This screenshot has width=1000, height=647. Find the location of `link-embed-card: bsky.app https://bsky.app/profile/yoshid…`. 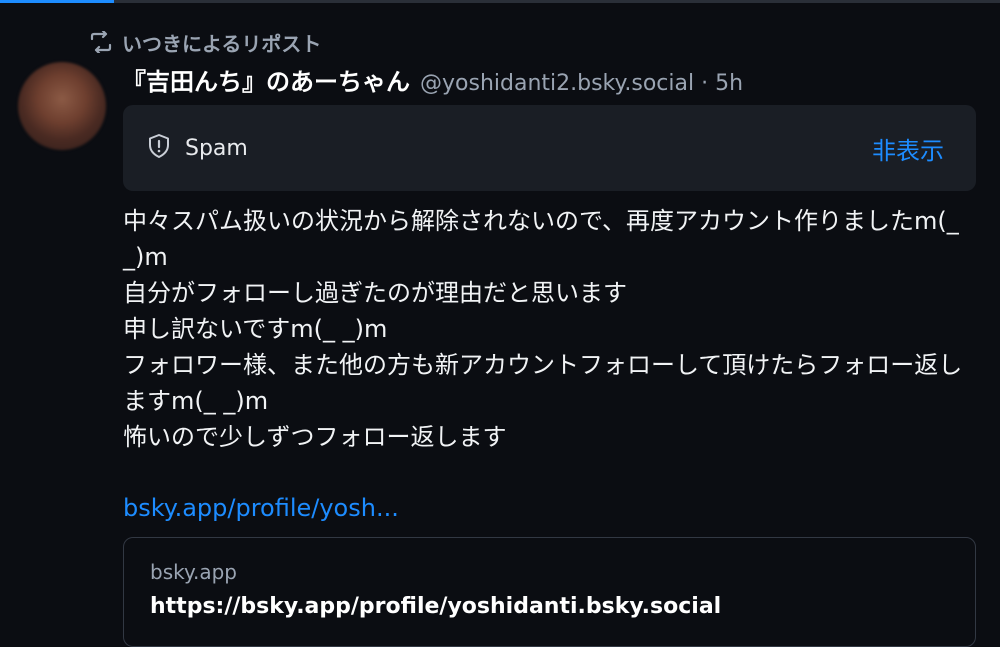

link-embed-card: bsky.app https://bsky.app/profile/yoshid… is located at coordinates (549, 592).